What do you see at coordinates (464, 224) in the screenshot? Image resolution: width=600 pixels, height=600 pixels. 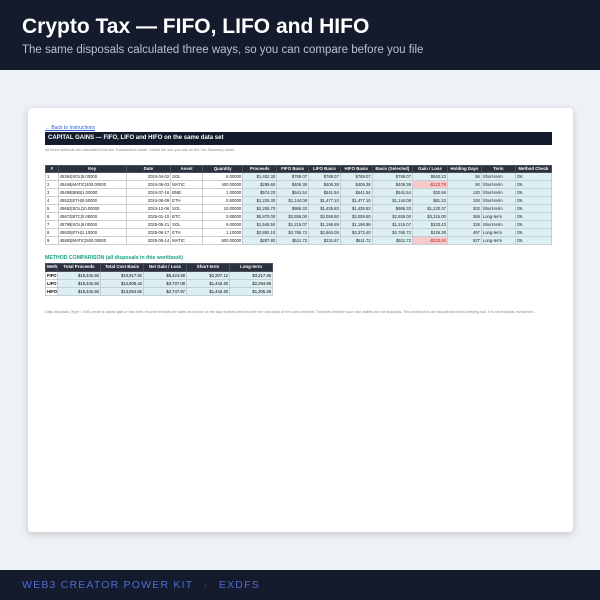 I see `cell-days: 328` at bounding box center [464, 224].